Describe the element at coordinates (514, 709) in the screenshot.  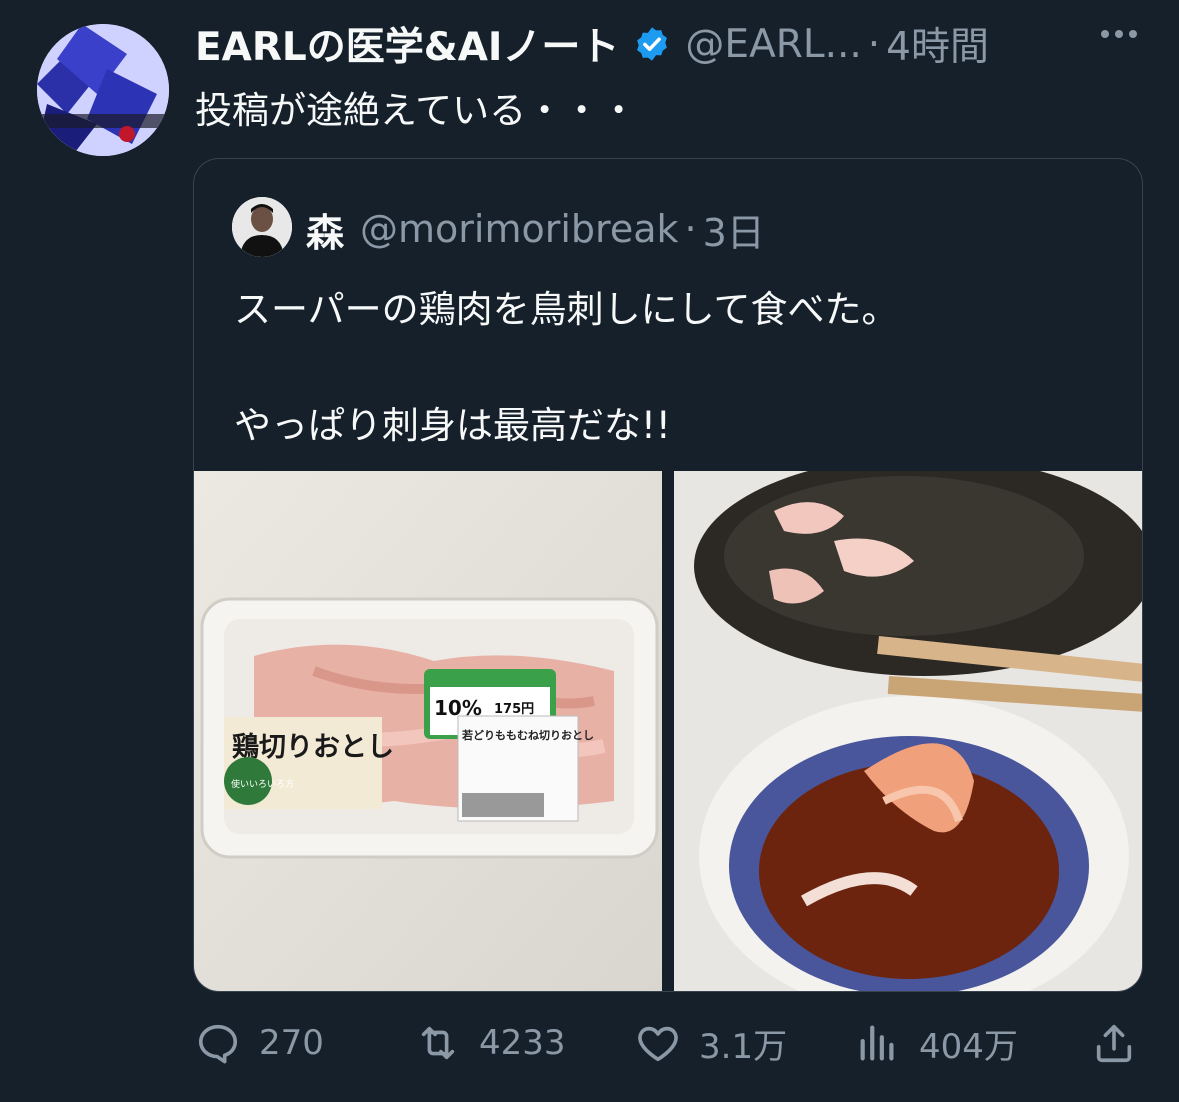
I see `price-value: 175円` at that location.